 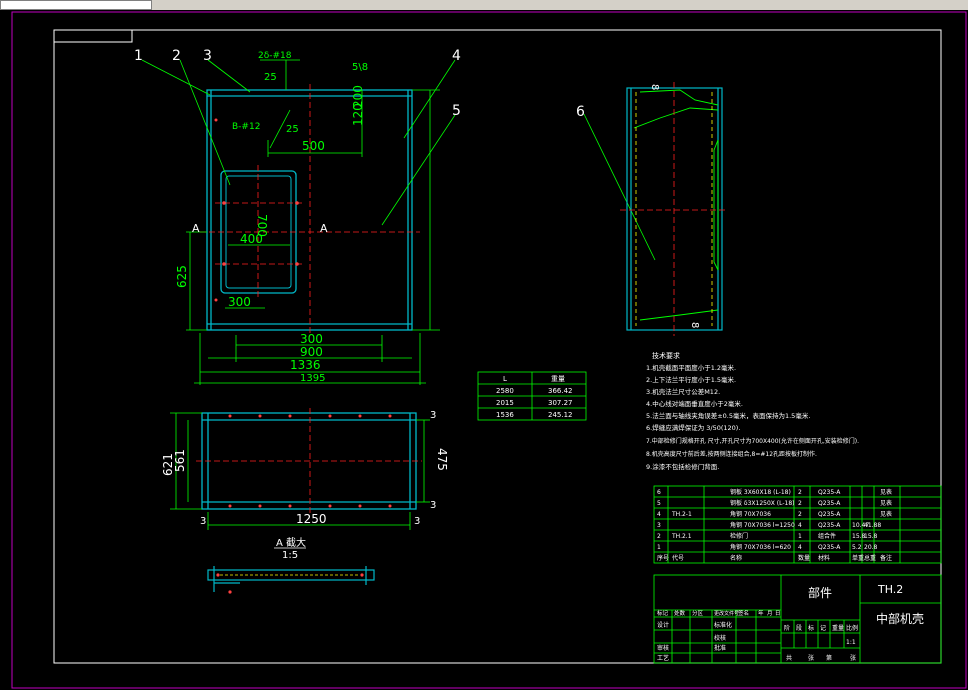 I want to click on svg-text: 3.机壳法兰尺寸公差M12., so click(x=683, y=391).